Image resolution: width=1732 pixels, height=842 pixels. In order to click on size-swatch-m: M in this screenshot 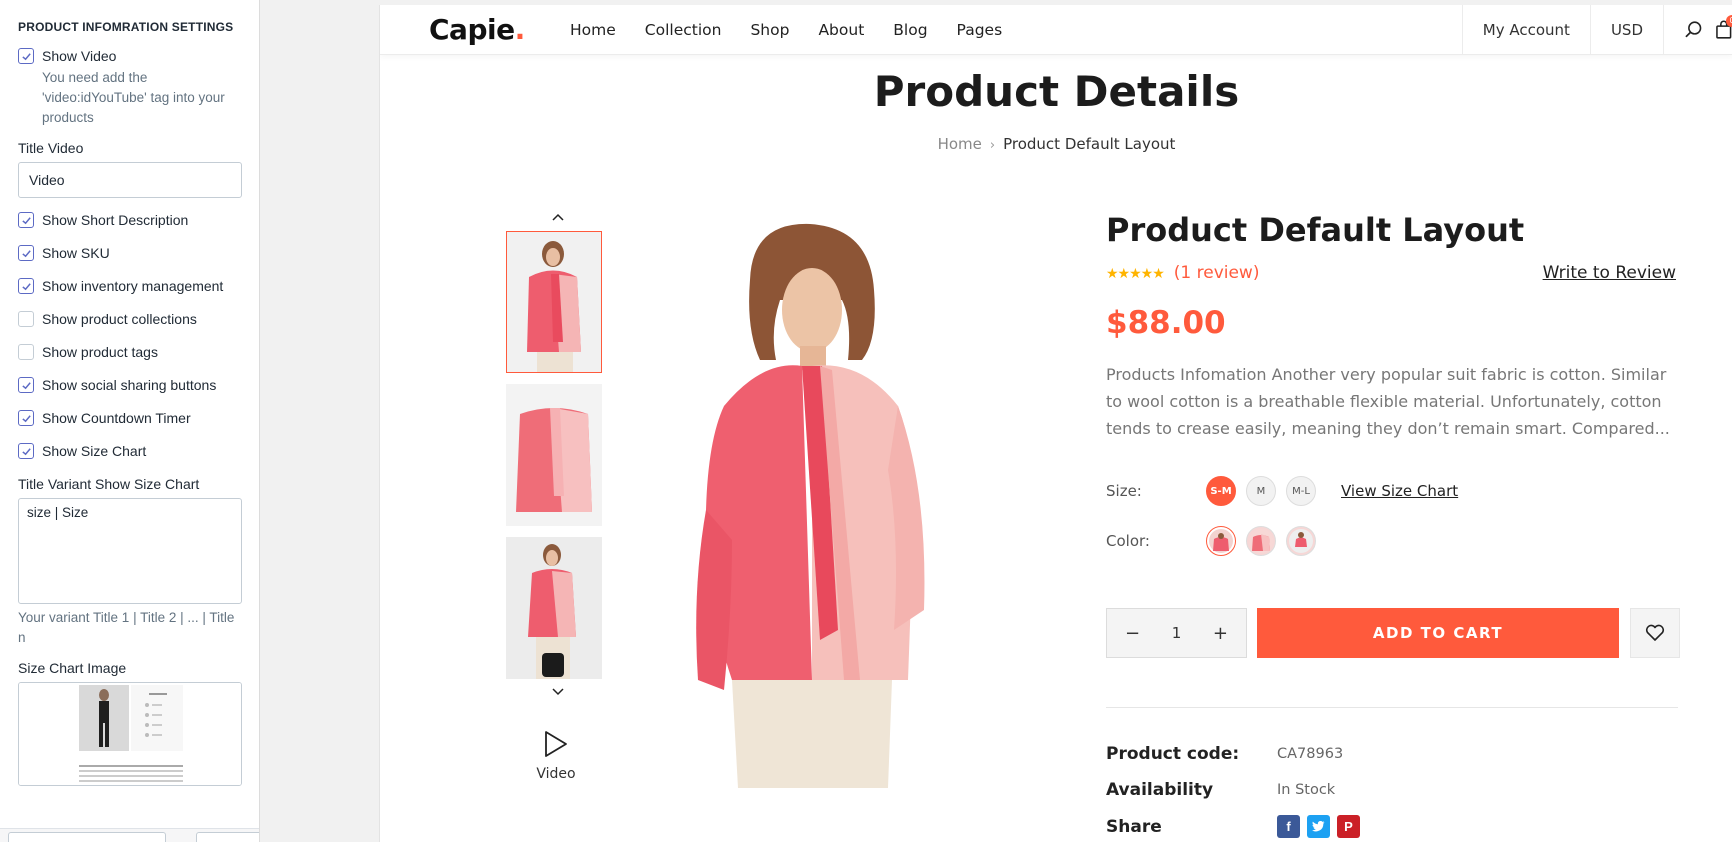, I will do `click(1261, 491)`.